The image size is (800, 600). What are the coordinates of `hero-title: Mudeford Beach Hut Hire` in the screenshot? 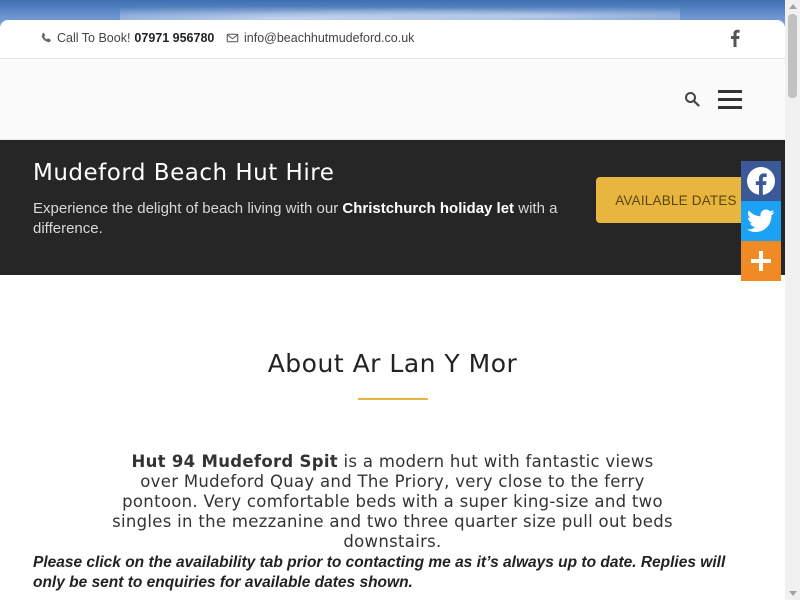 It's located at (184, 173).